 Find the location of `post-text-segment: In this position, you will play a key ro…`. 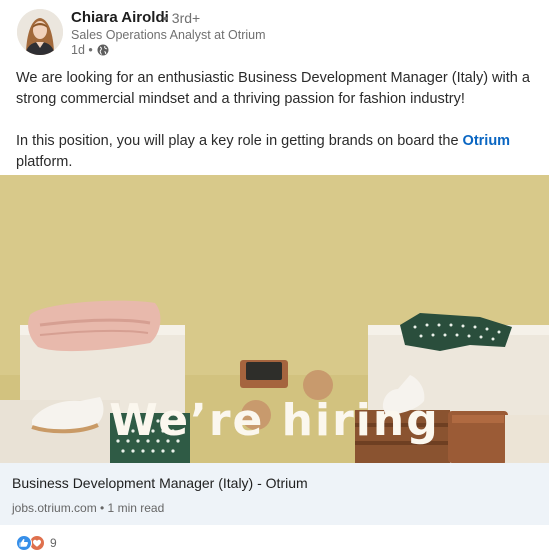

post-text-segment: In this position, you will play a key ro… is located at coordinates (239, 141).